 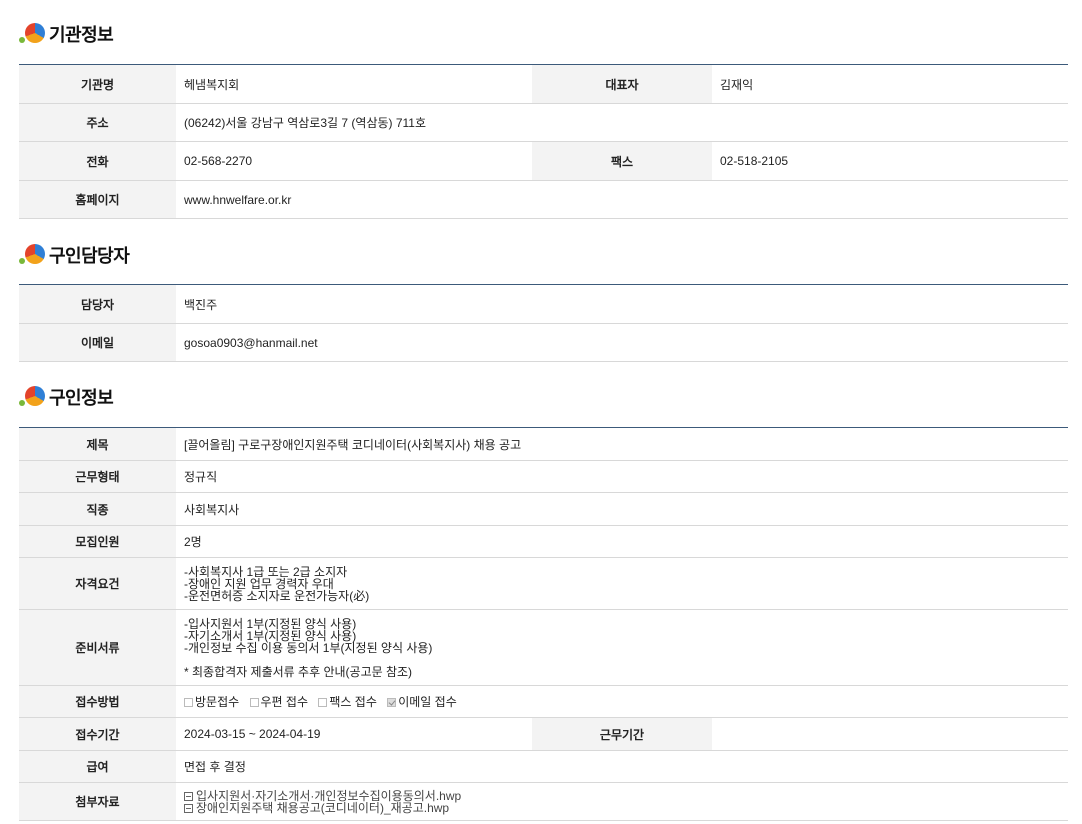 I want to click on contact-section-title: 구인담당자, so click(x=89, y=256).